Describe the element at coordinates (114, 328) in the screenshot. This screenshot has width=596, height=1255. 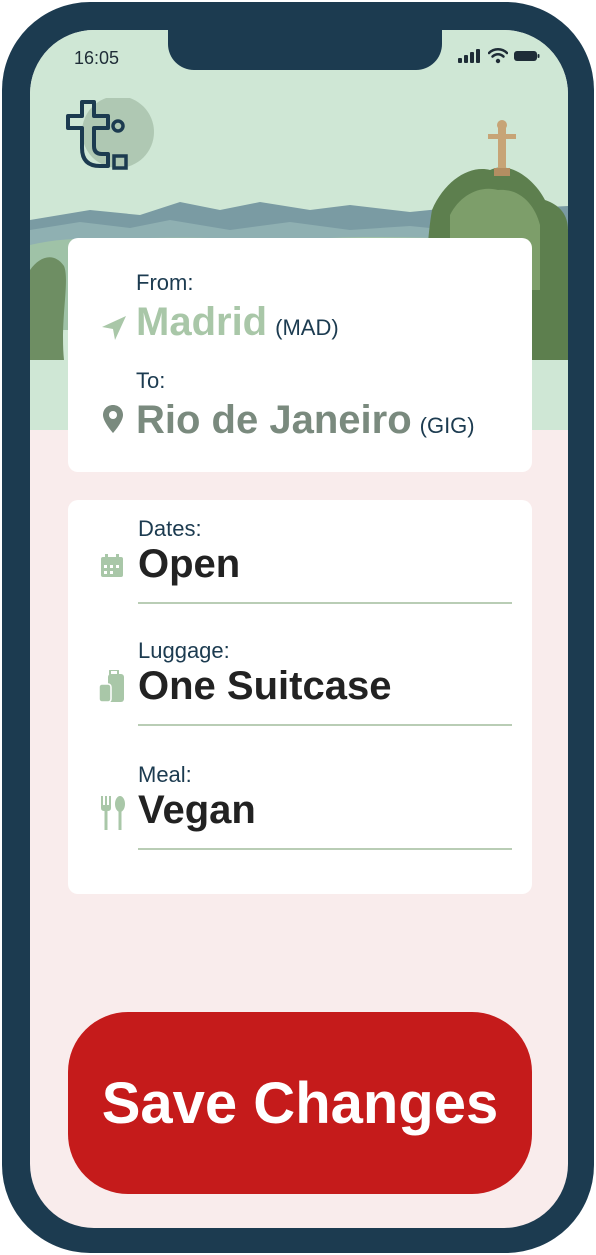
I see `navigation-arrow-icon` at that location.